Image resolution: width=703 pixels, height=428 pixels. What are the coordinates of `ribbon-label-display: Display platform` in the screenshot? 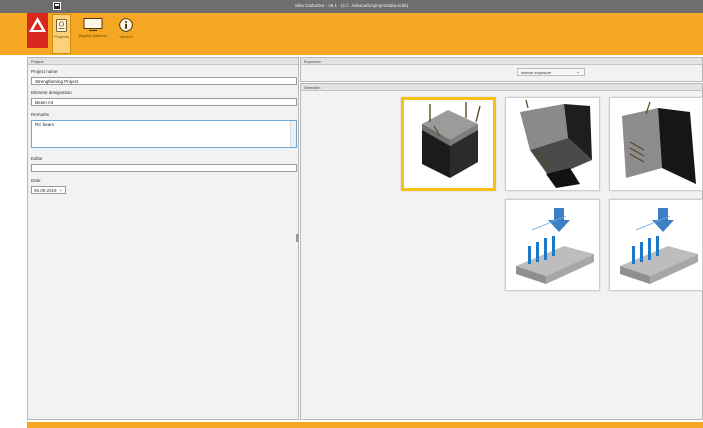 It's located at (93, 35).